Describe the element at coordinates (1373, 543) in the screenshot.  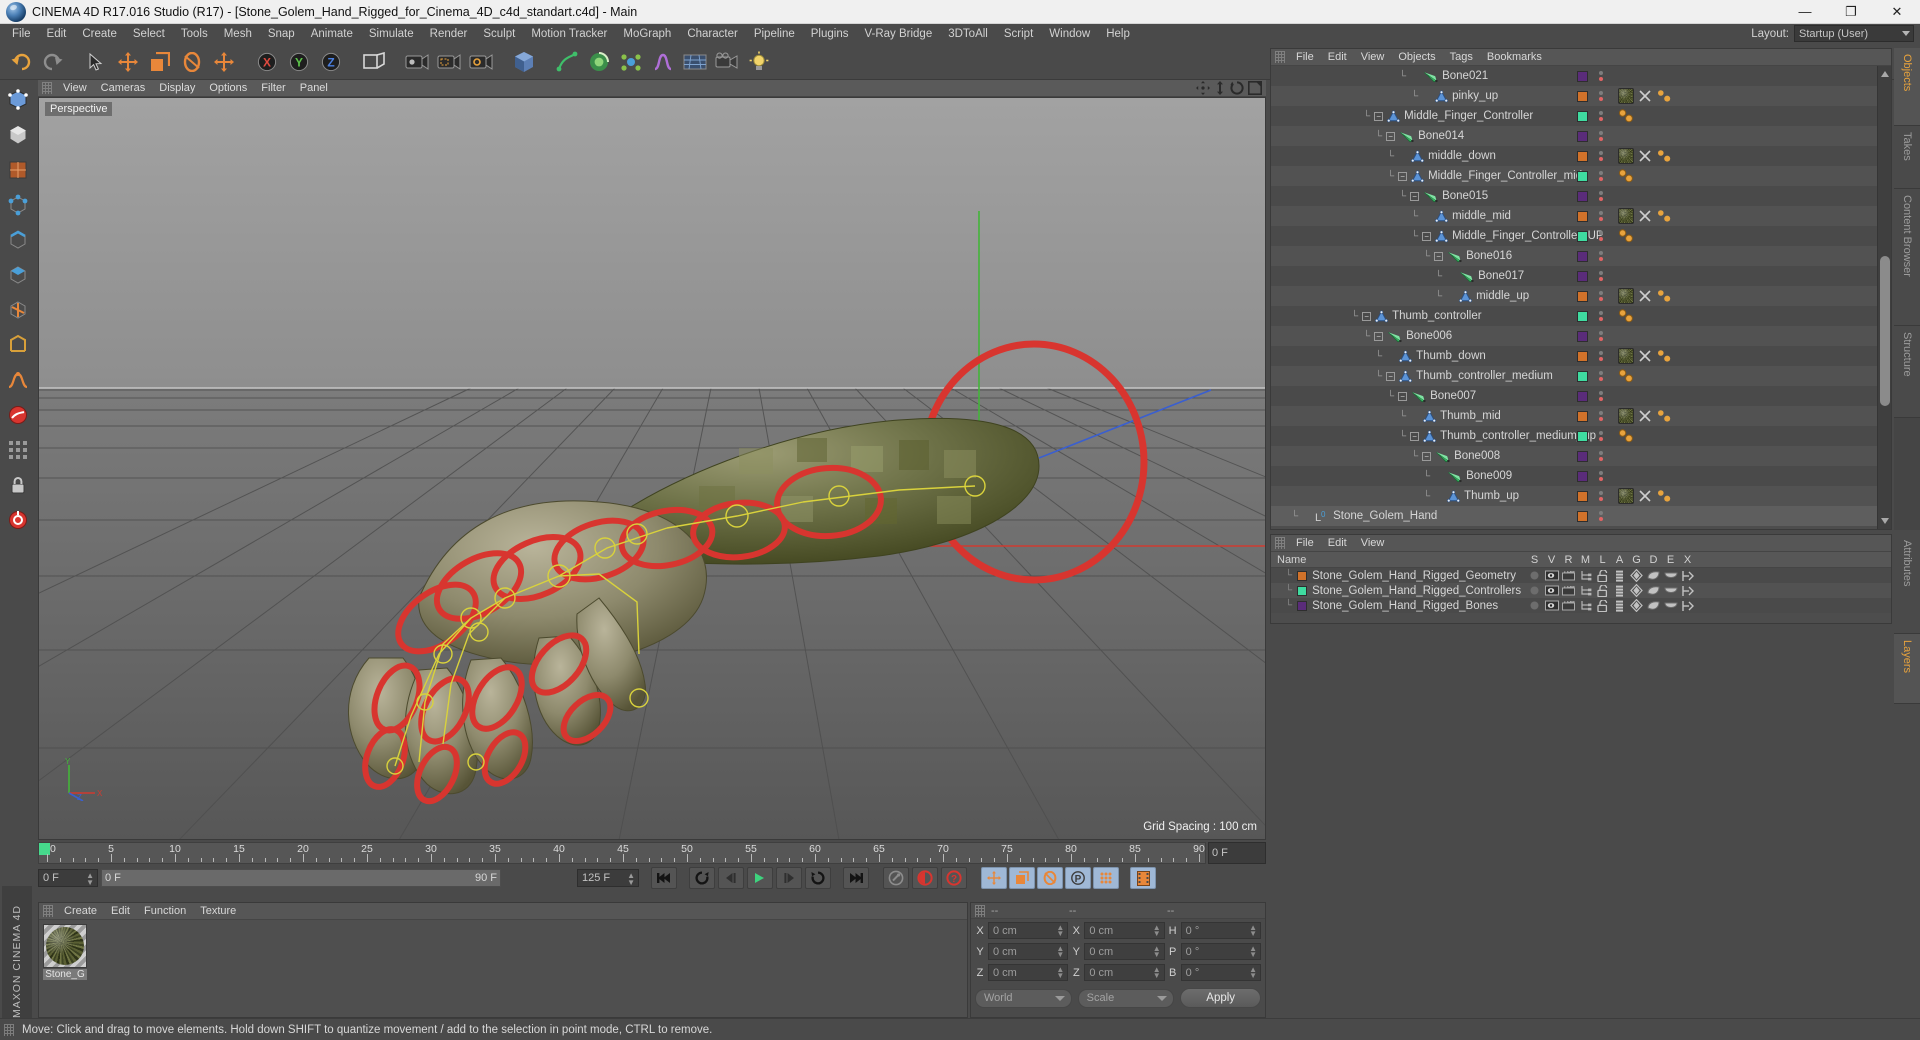
I see `layer-menu-view: View` at that location.